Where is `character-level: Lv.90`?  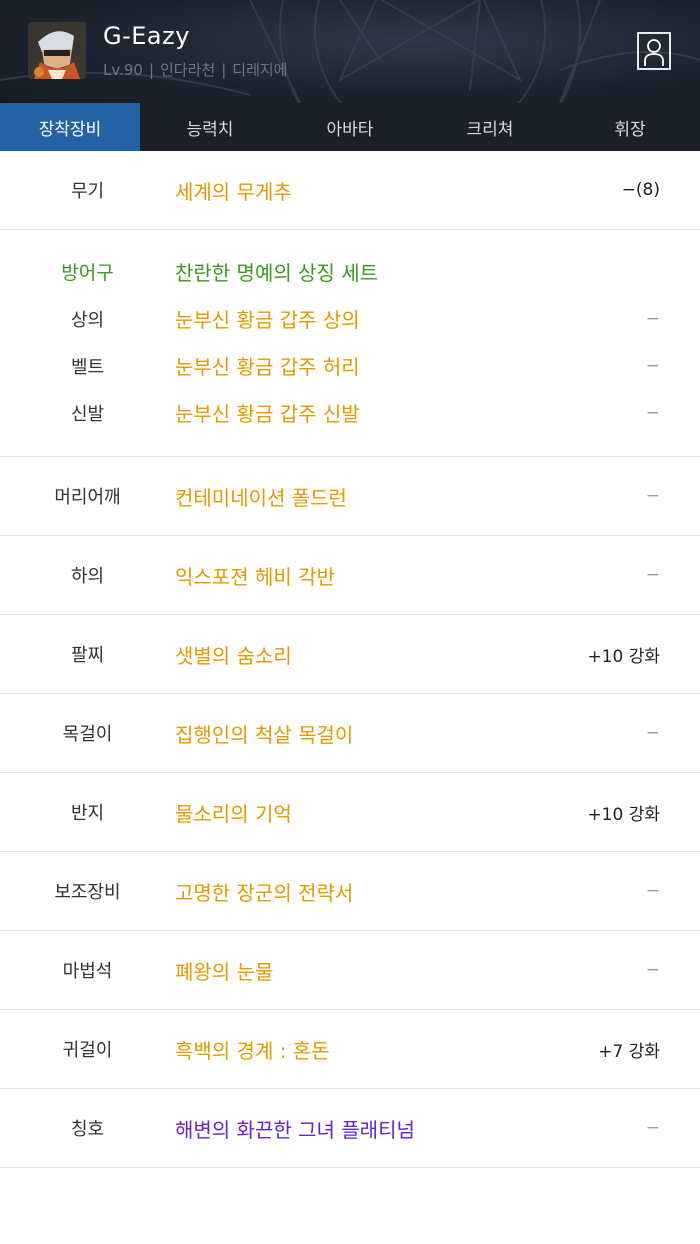
character-level: Lv.90 is located at coordinates (123, 70).